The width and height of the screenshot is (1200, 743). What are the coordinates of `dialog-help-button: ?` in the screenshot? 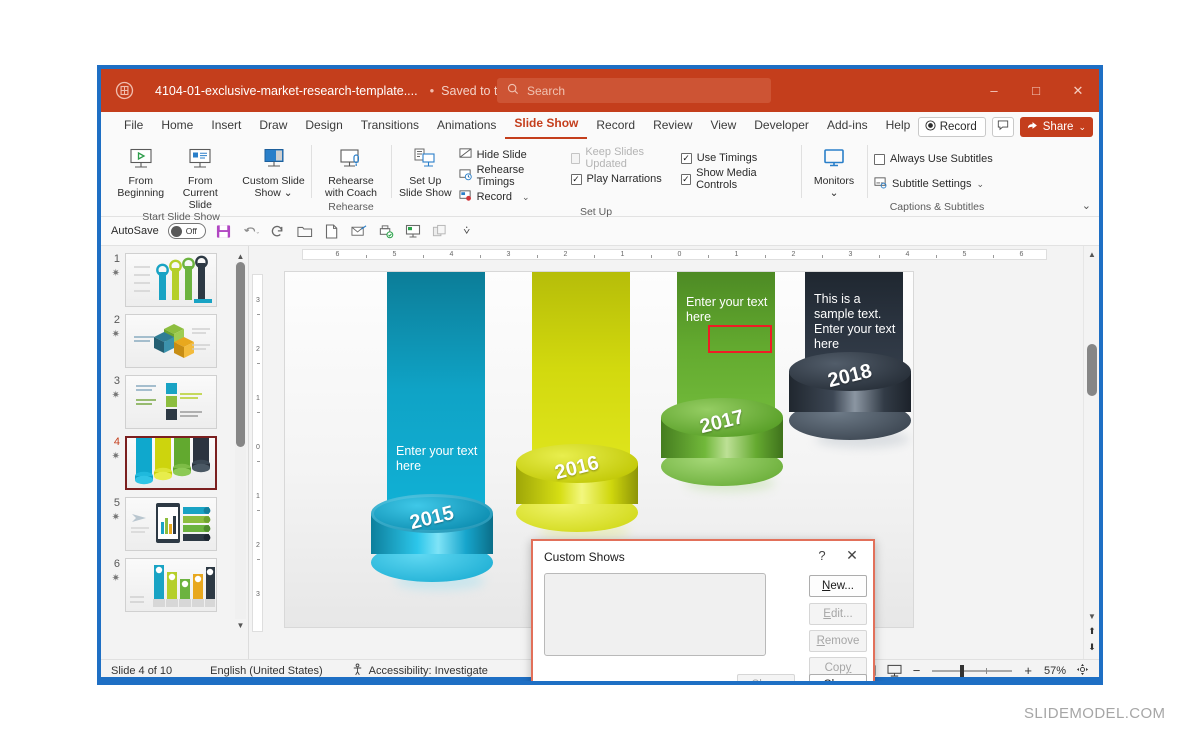 It's located at (822, 555).